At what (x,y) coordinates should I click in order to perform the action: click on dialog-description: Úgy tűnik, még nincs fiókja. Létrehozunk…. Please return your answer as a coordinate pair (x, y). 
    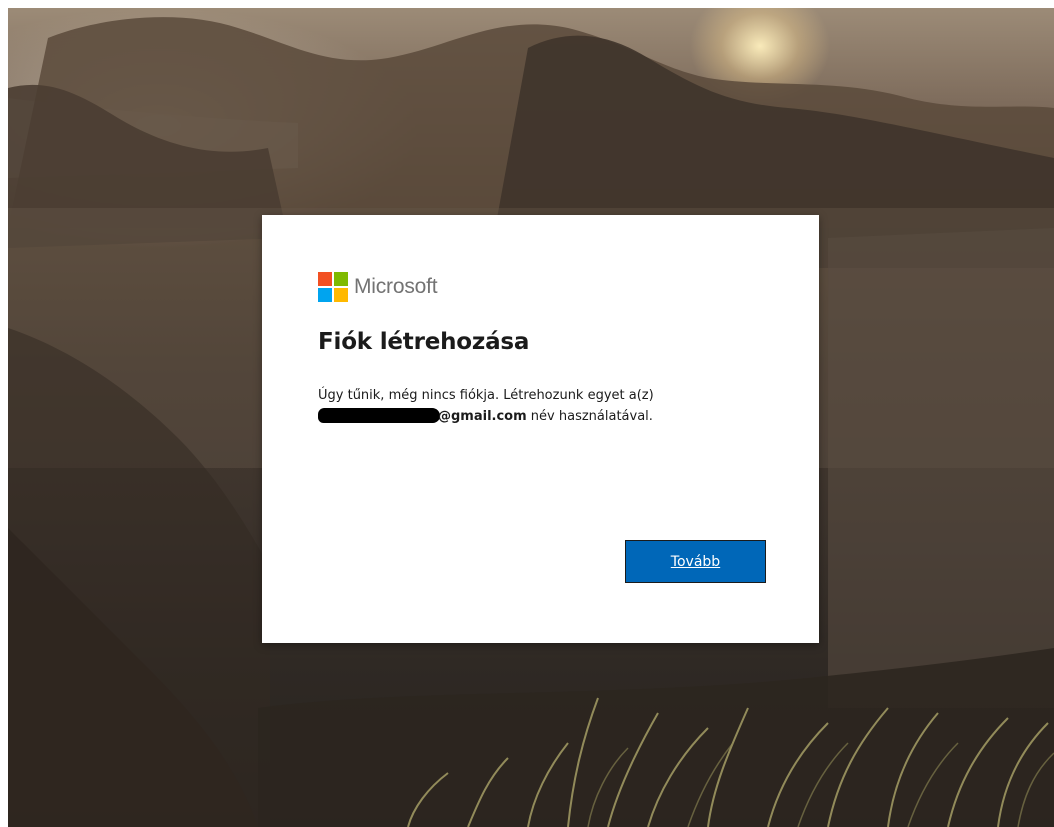
    Looking at the image, I should click on (543, 406).